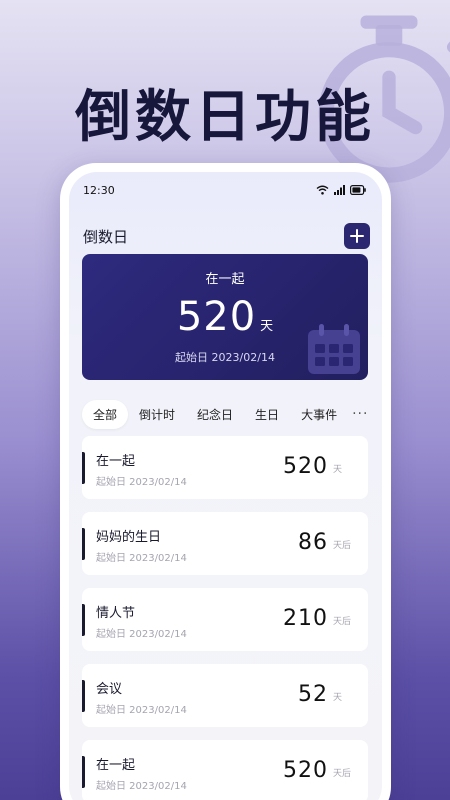  What do you see at coordinates (225, 117) in the screenshot?
I see `promo-title: 倒数日功能` at bounding box center [225, 117].